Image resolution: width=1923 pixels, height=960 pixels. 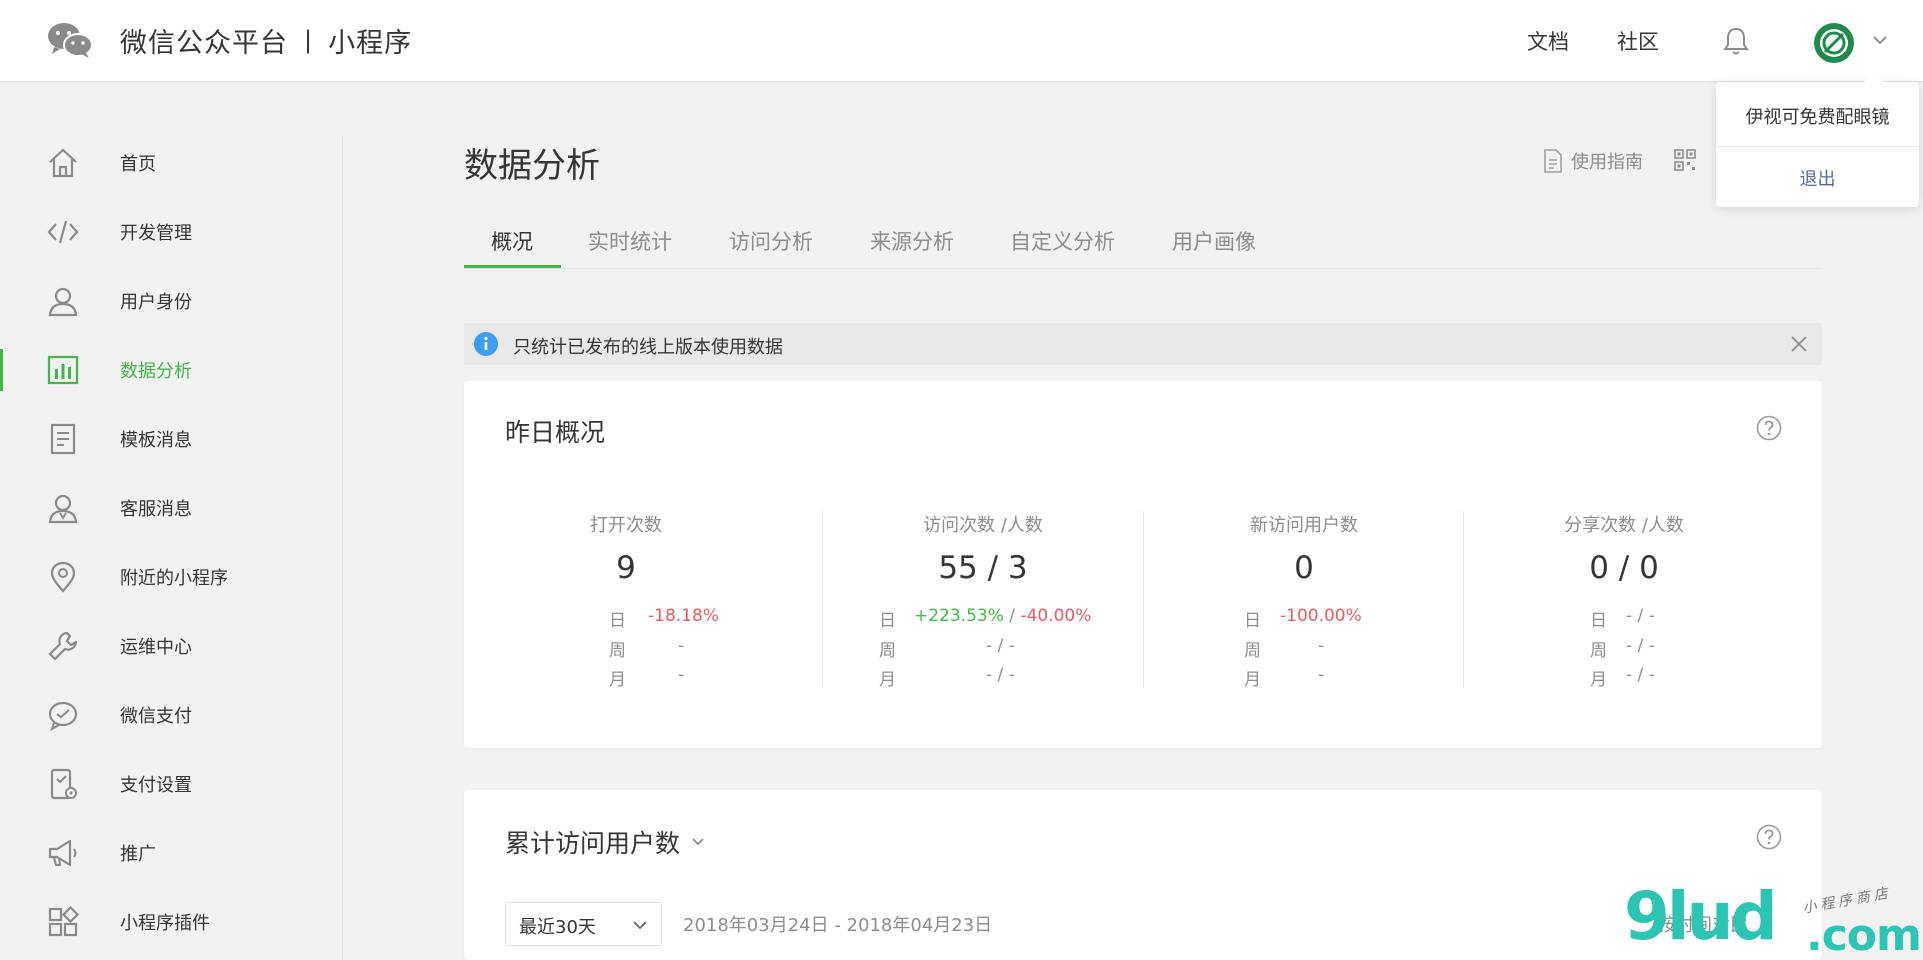 What do you see at coordinates (63, 163) in the screenshot?
I see `home-icon` at bounding box center [63, 163].